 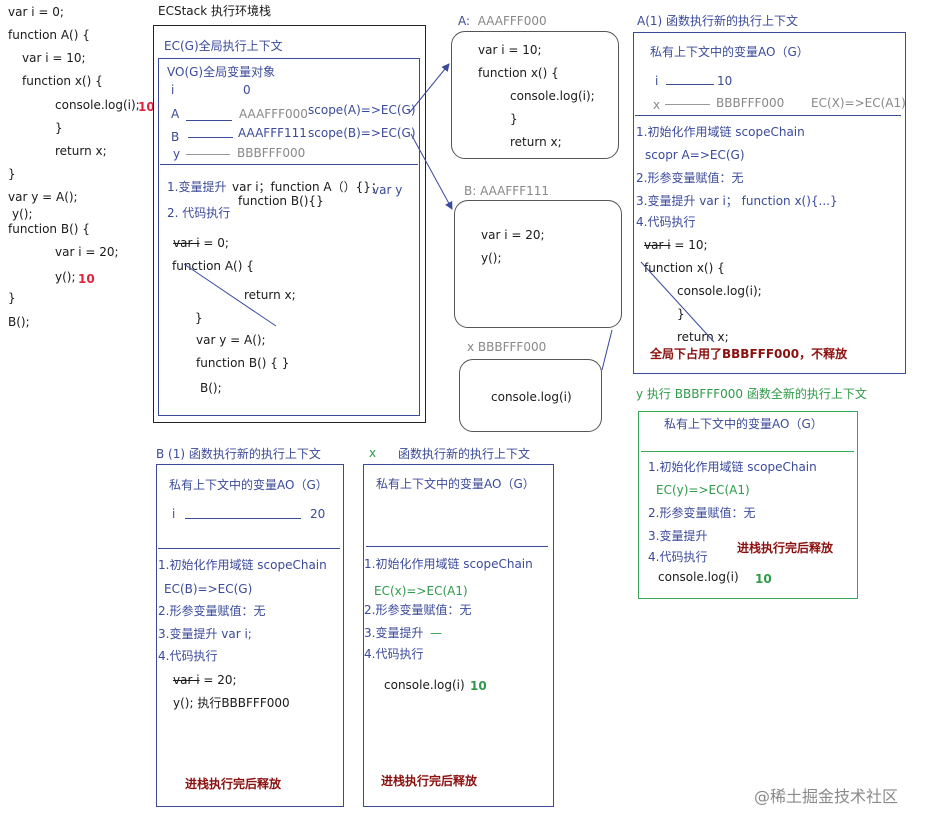 What do you see at coordinates (429, 88) in the screenshot?
I see `arrow-a-to-heap` at bounding box center [429, 88].